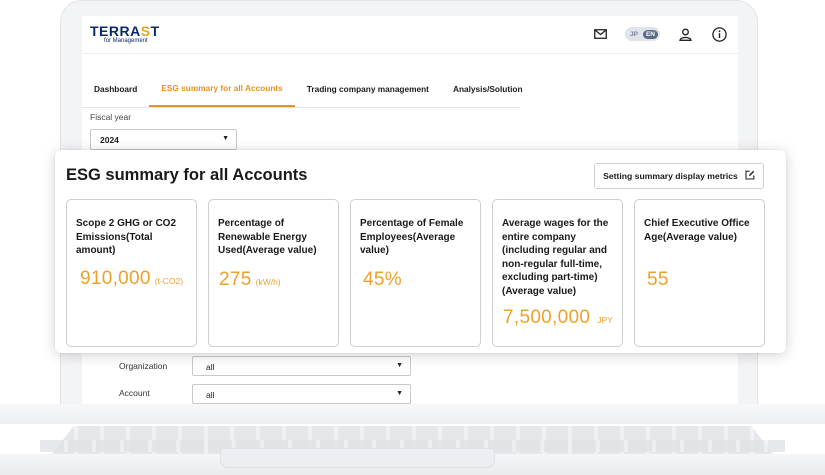  Describe the element at coordinates (111, 117) in the screenshot. I see `fiscal-year-label: Fiscal year` at that location.